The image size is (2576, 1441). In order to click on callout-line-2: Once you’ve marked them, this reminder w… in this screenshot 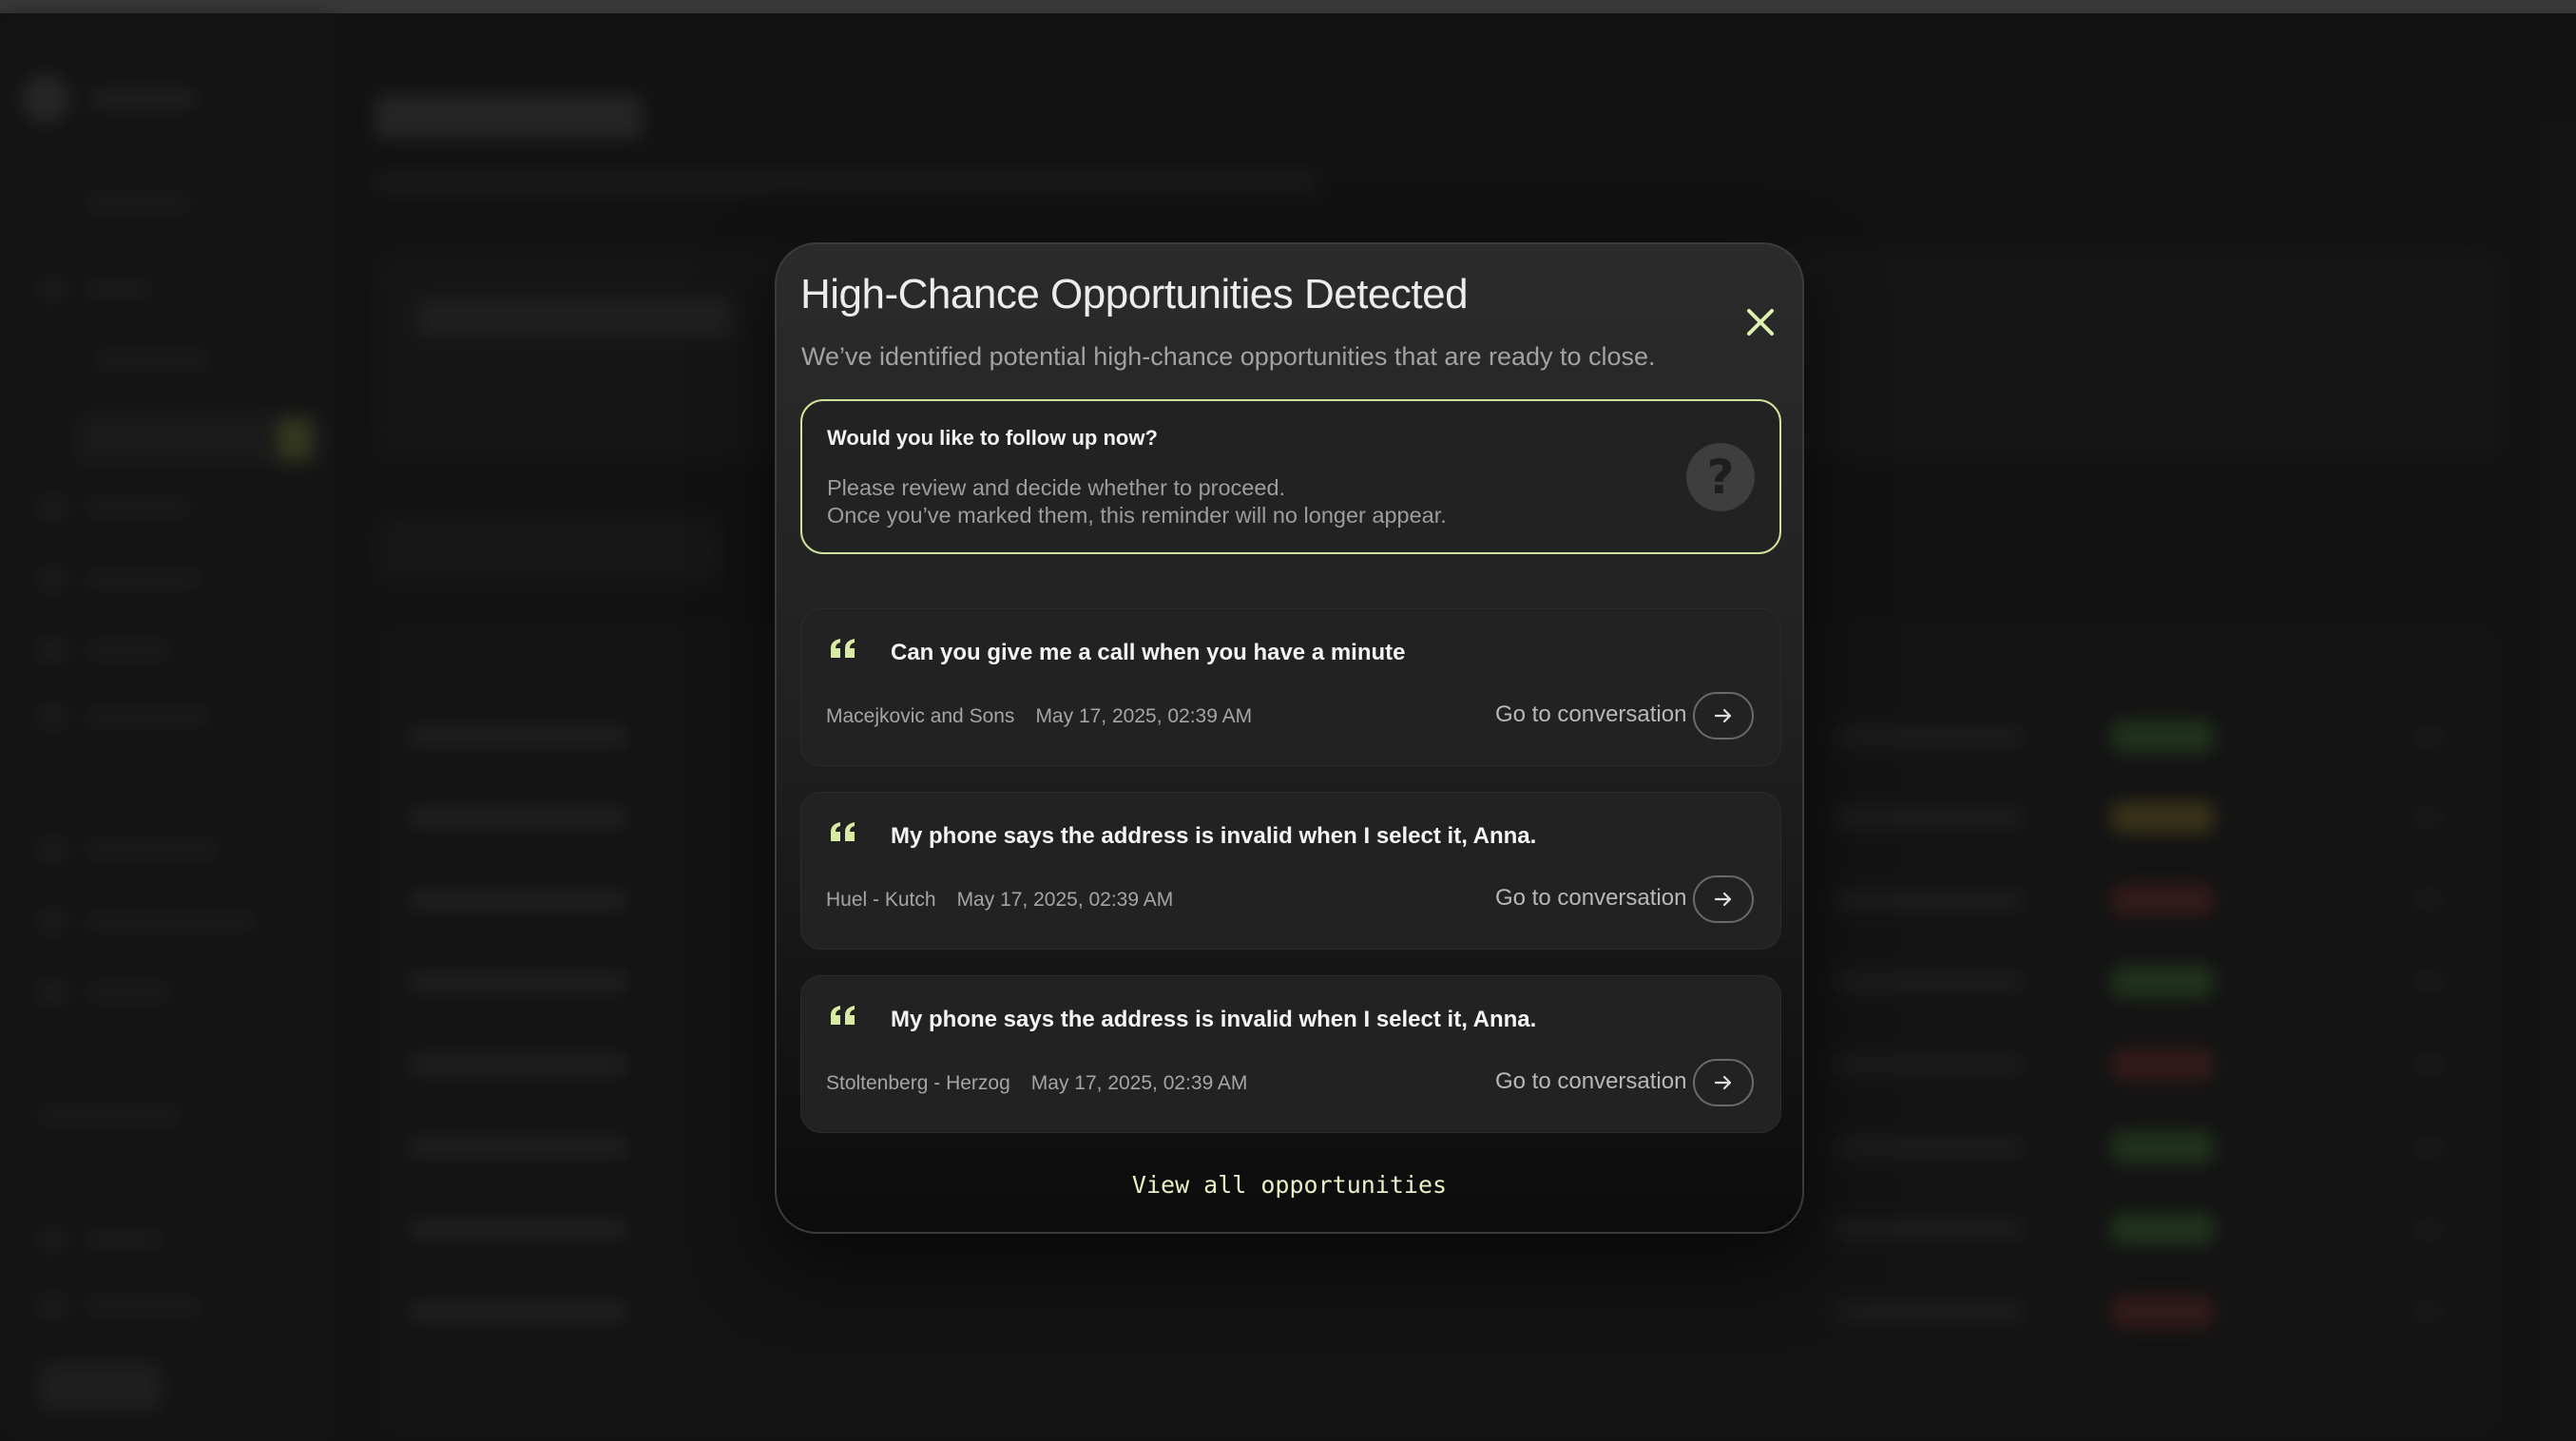, I will do `click(1137, 515)`.